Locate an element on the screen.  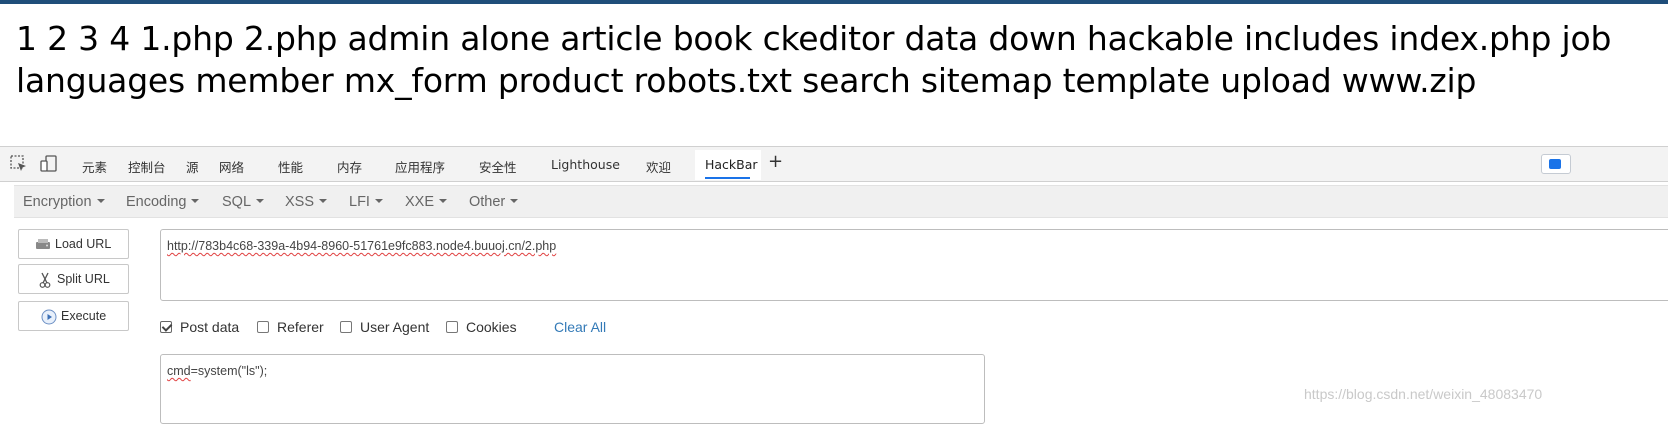
user-agent-label: User Agent is located at coordinates (395, 327).